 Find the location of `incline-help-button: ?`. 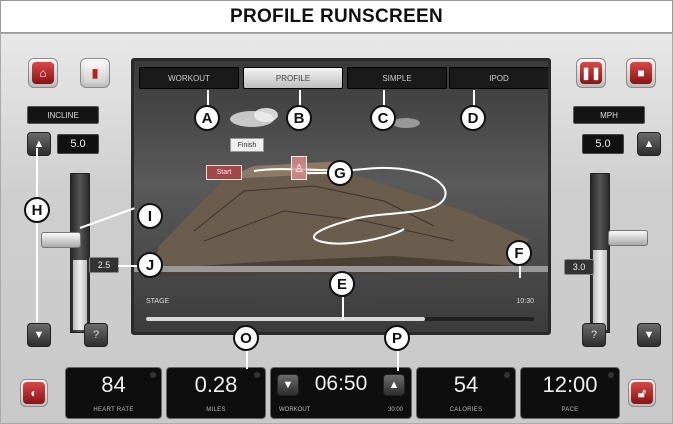

incline-help-button: ? is located at coordinates (96, 335).